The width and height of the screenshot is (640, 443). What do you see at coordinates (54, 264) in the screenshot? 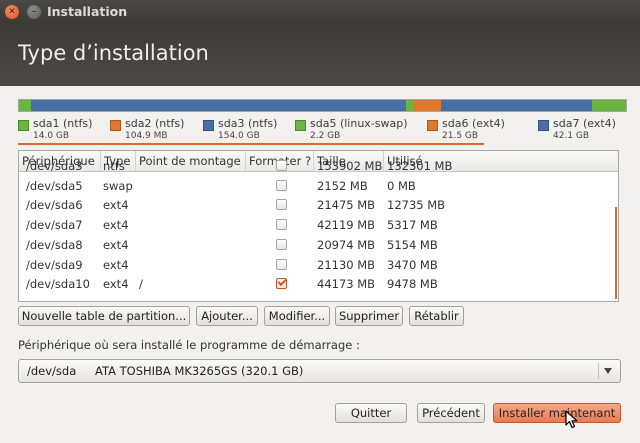
I see `cell-device: /dev/sda9` at bounding box center [54, 264].